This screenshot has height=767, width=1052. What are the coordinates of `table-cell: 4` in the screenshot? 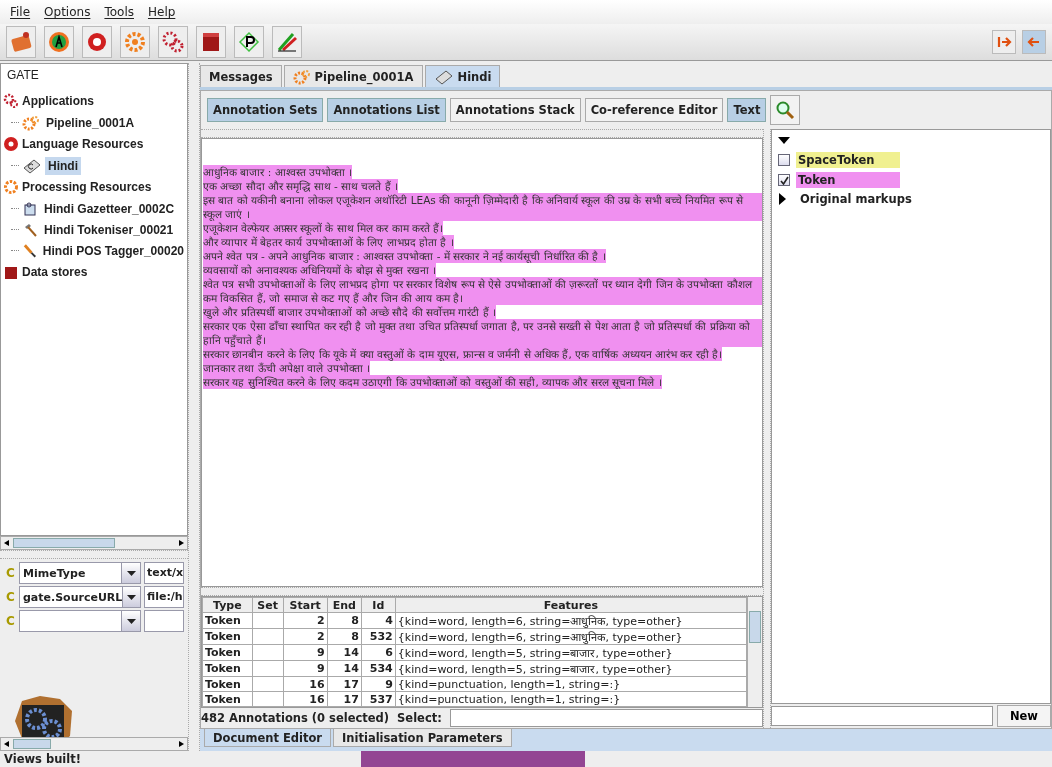 It's located at (378, 620).